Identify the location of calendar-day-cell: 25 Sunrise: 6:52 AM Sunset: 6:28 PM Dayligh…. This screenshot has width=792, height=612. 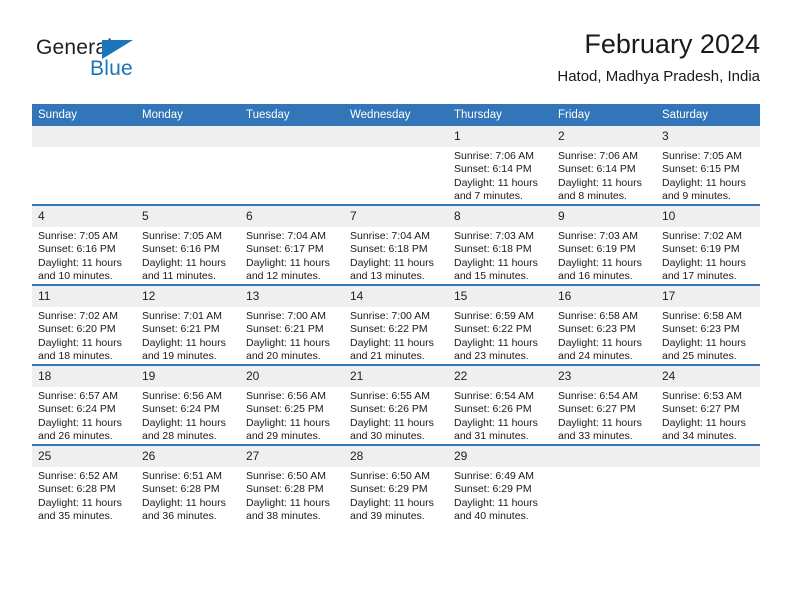
(84, 484).